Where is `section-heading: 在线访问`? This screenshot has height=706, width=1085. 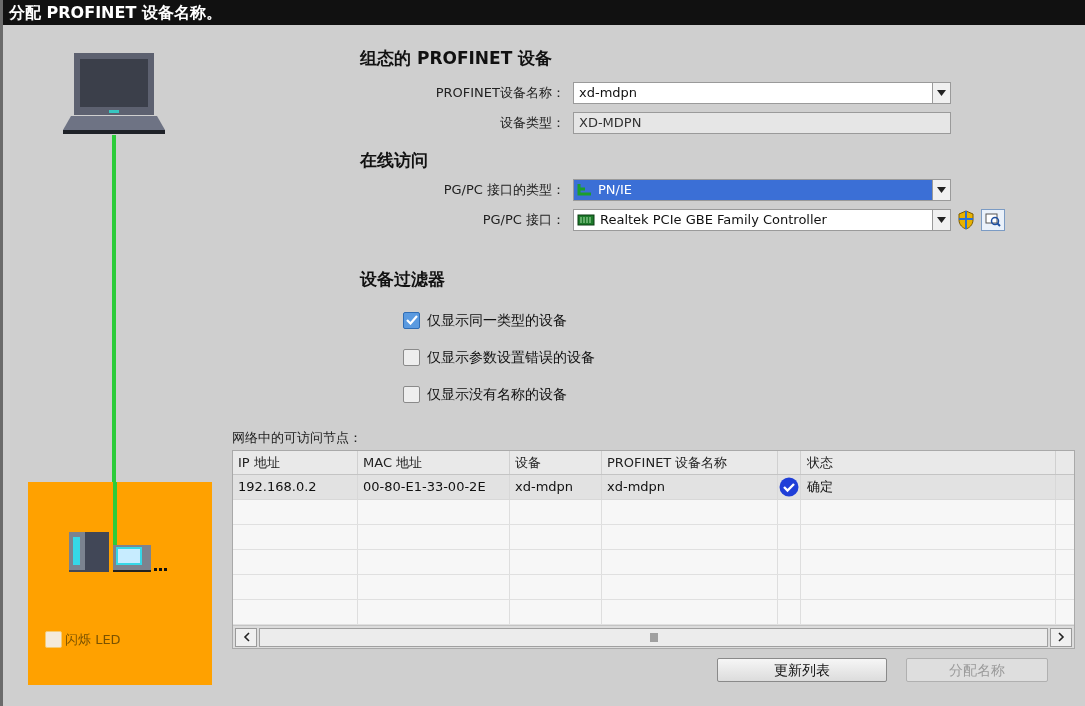 section-heading: 在线访问 is located at coordinates (394, 160).